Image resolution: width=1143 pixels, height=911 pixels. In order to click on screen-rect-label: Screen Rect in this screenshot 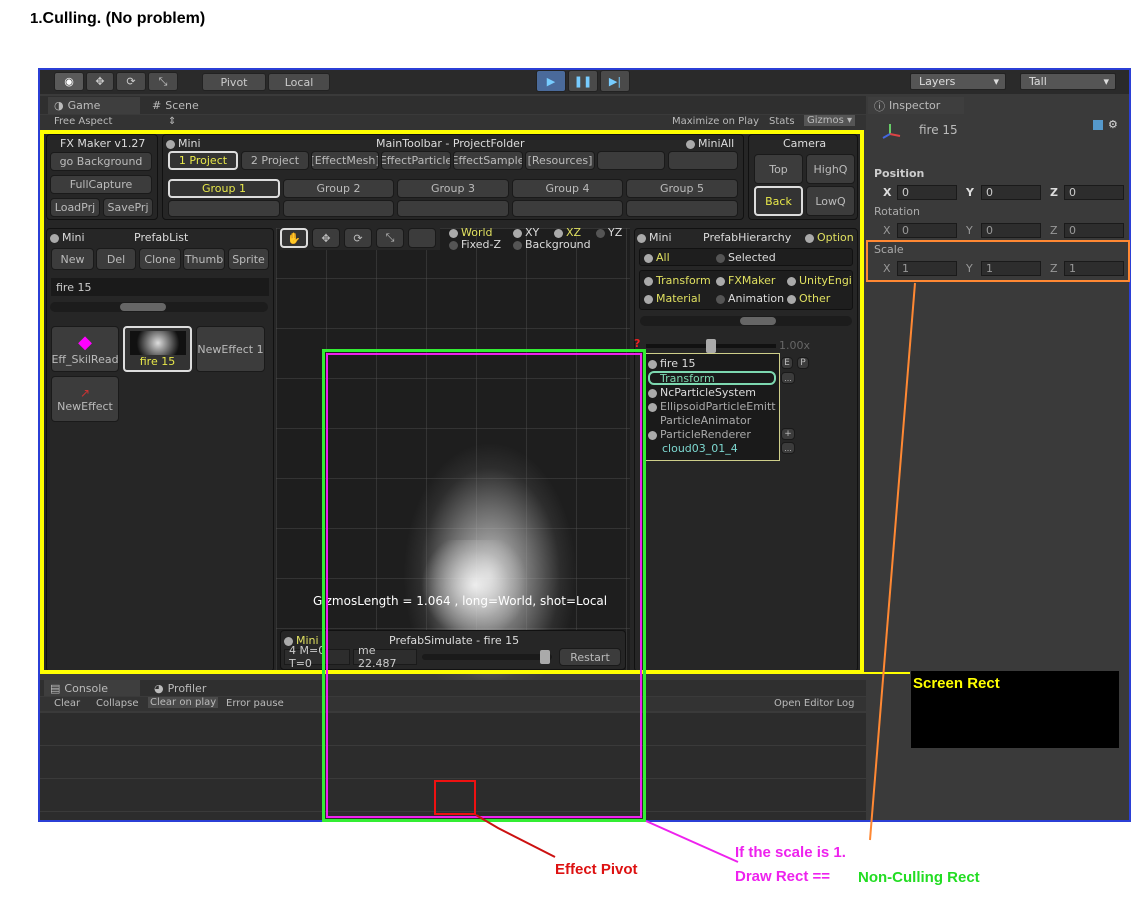, I will do `click(956, 683)`.